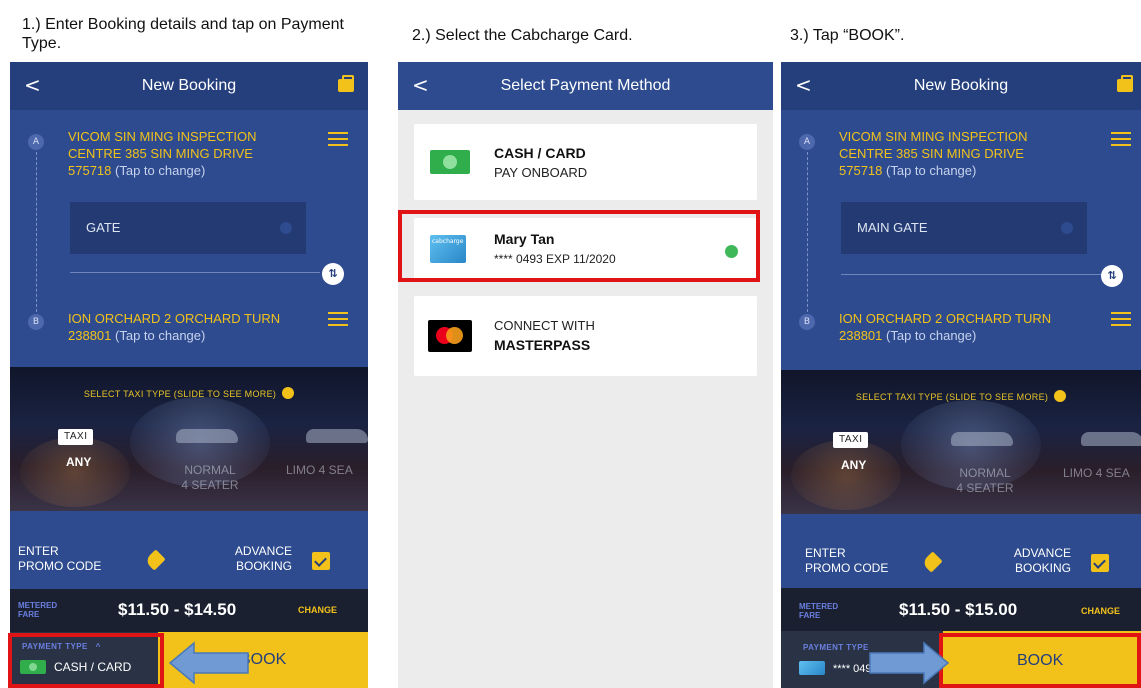 This screenshot has width=1141, height=688. Describe the element at coordinates (450, 336) in the screenshot. I see `mastercard-icon` at that location.